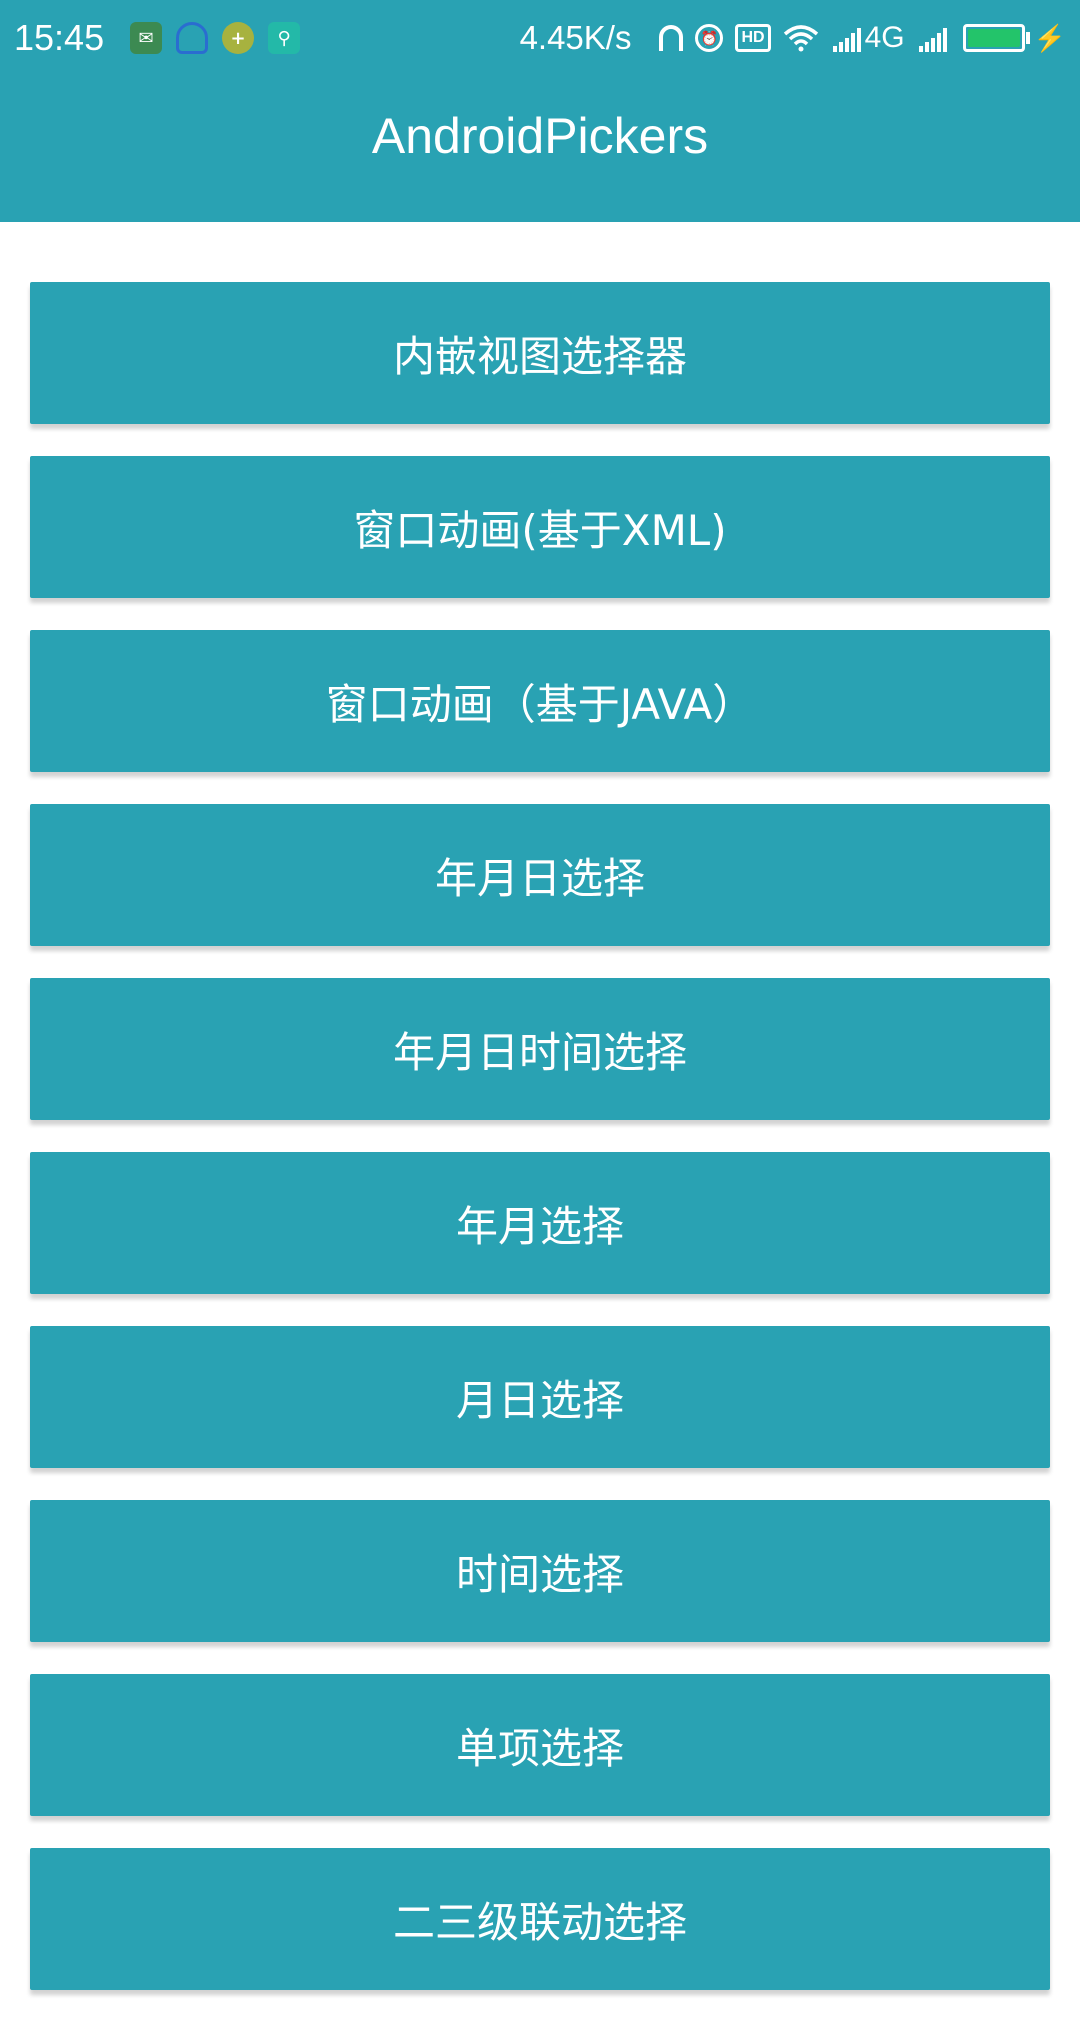 The height and width of the screenshot is (2022, 1080). I want to click on status-right-group: 4.45K/s ⏰ HD 4G ⚡, so click(793, 38).